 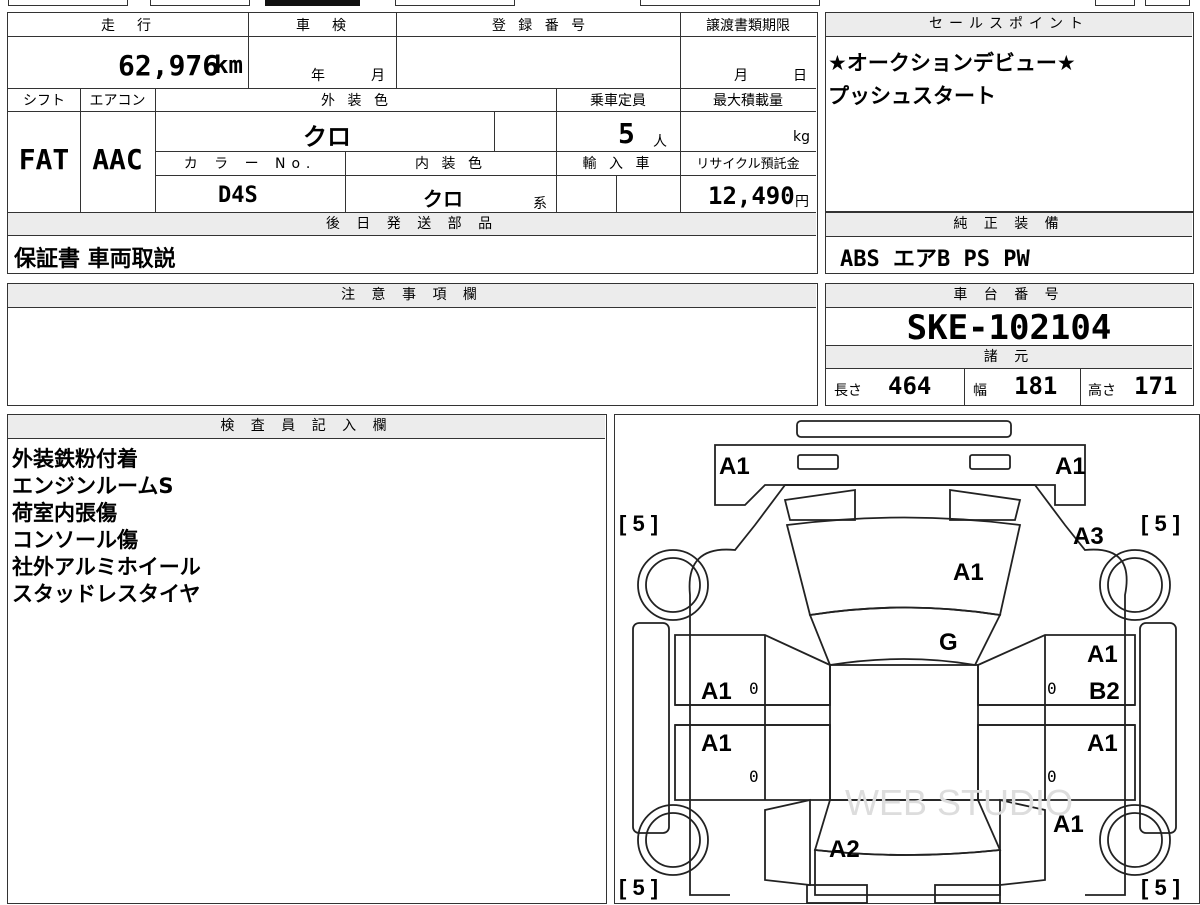 What do you see at coordinates (1009, 225) in the screenshot?
I see `equipment-label: 純 正 装 備` at bounding box center [1009, 225].